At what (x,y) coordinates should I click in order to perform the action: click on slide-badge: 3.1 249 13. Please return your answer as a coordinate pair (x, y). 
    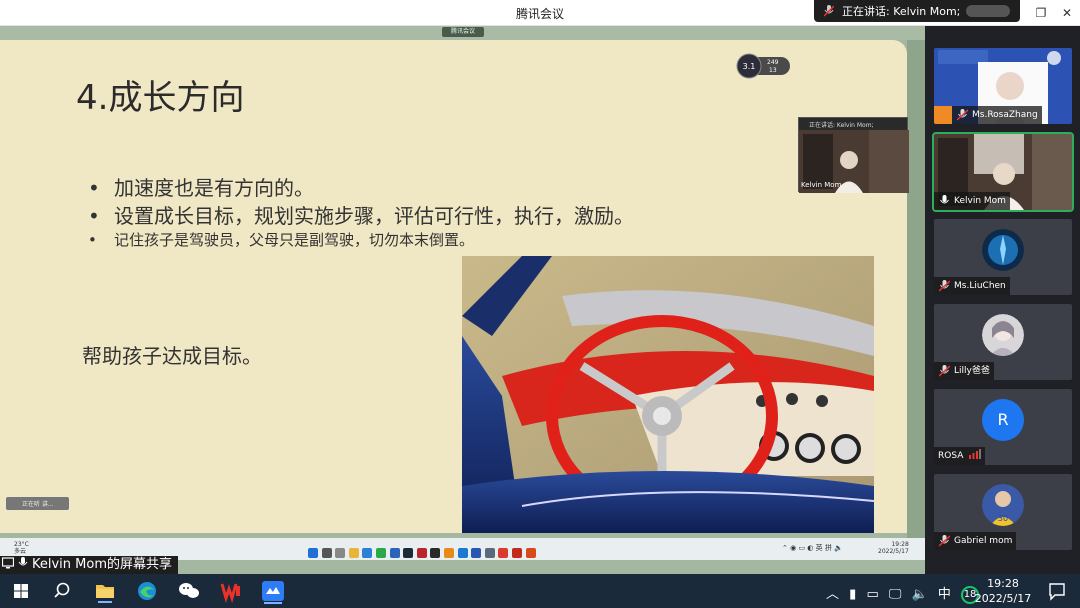
    Looking at the image, I should click on (763, 66).